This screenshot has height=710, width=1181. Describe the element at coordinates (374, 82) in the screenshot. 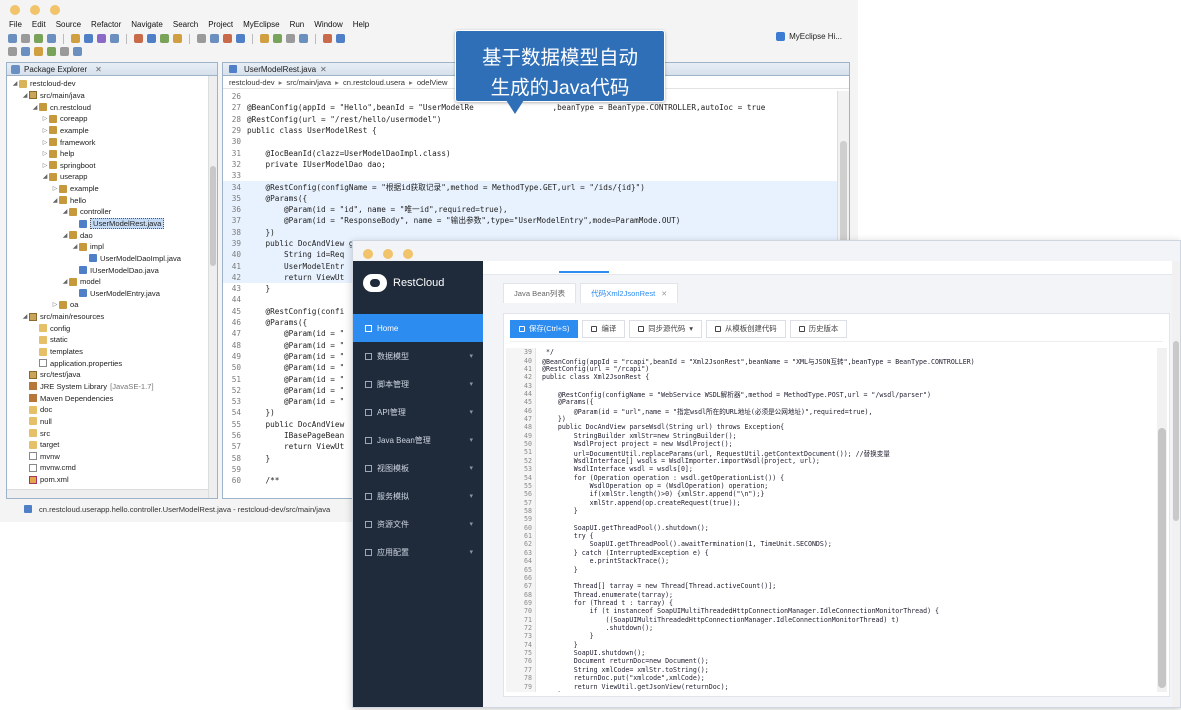

I see `breadcrumb-item: cn.restcloud.usera` at that location.